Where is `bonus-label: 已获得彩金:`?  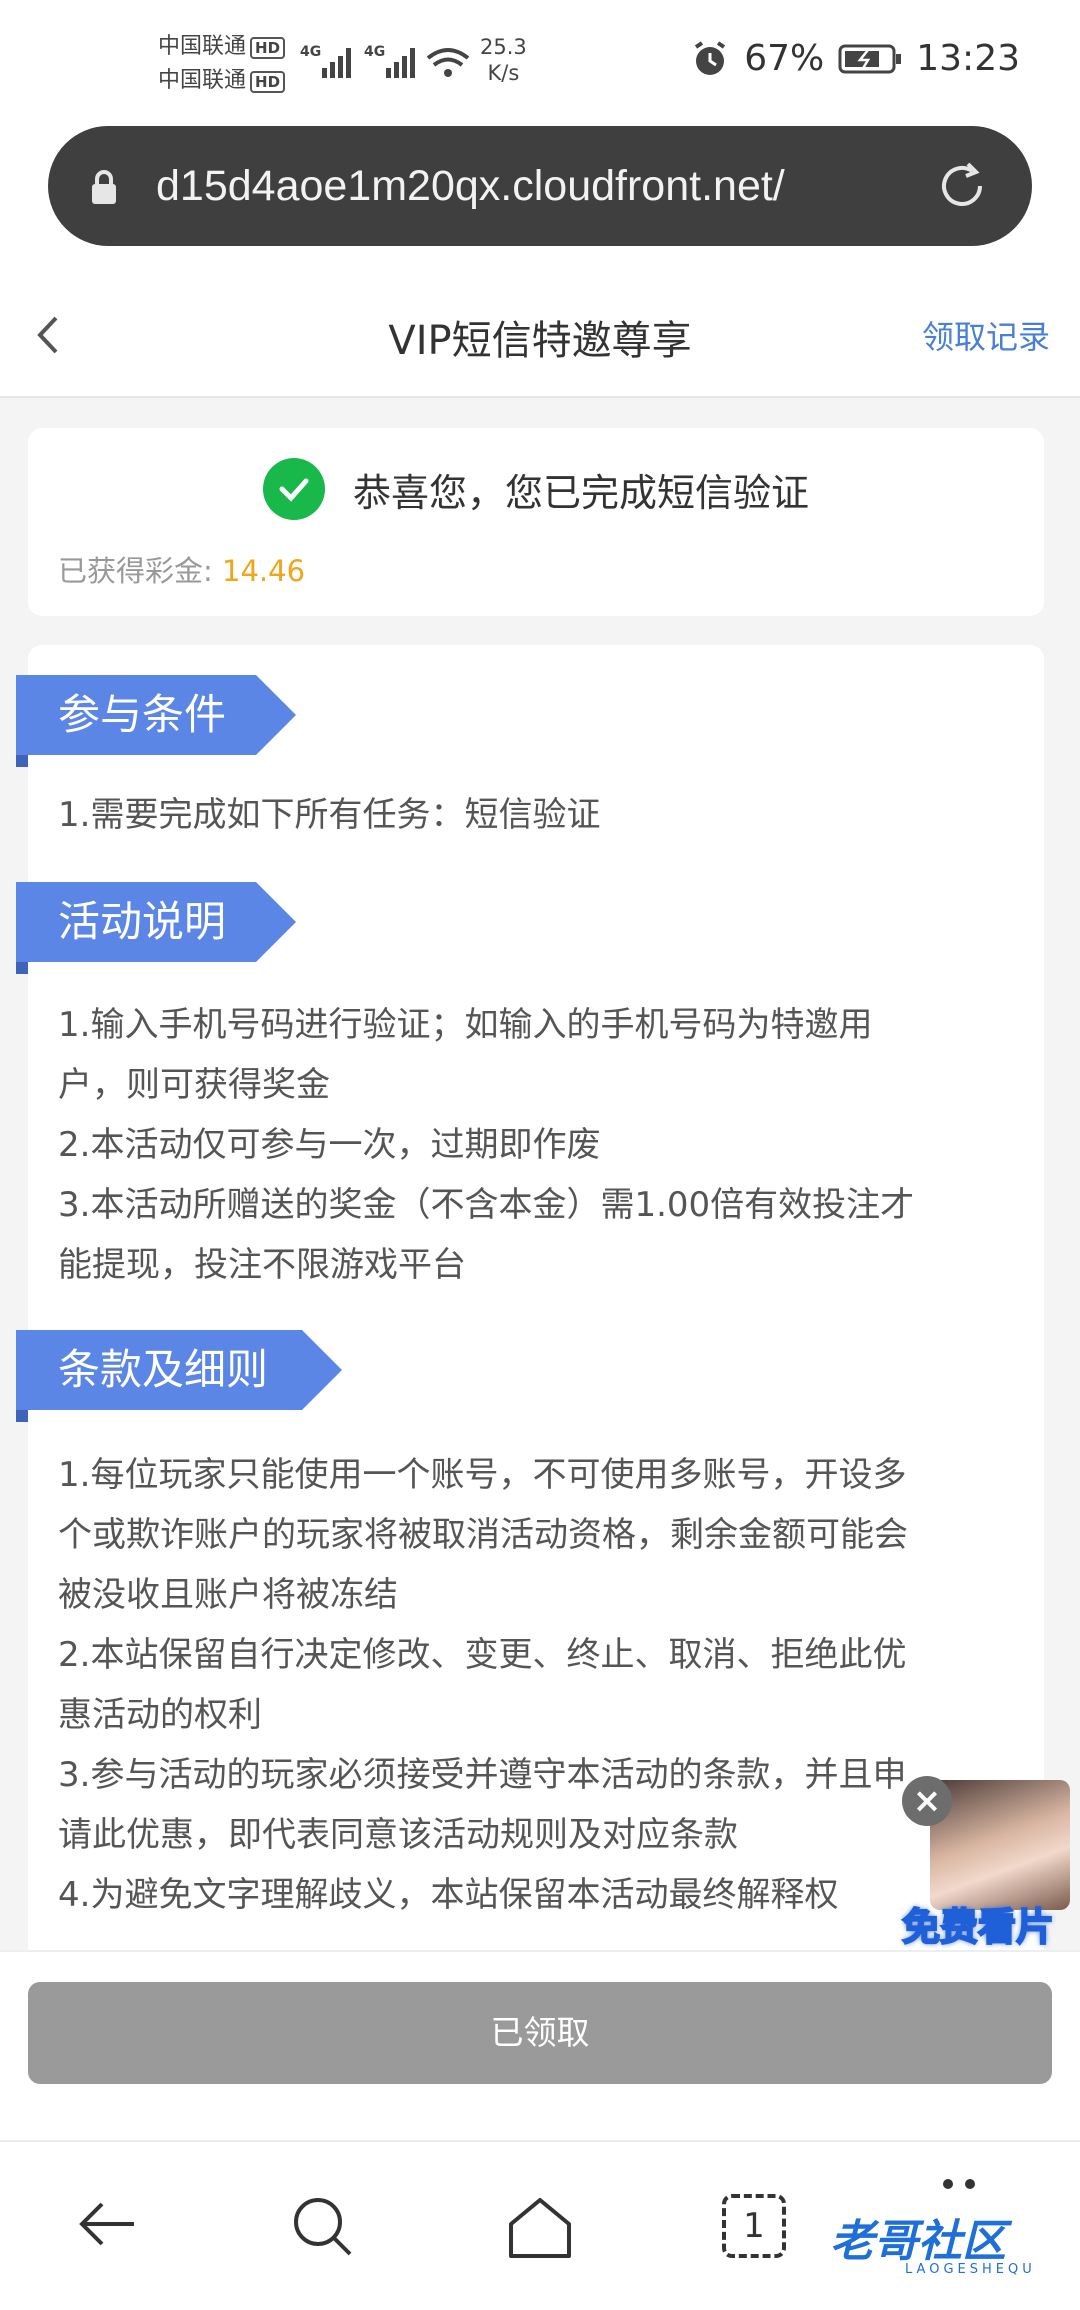 bonus-label: 已获得彩金: is located at coordinates (135, 571).